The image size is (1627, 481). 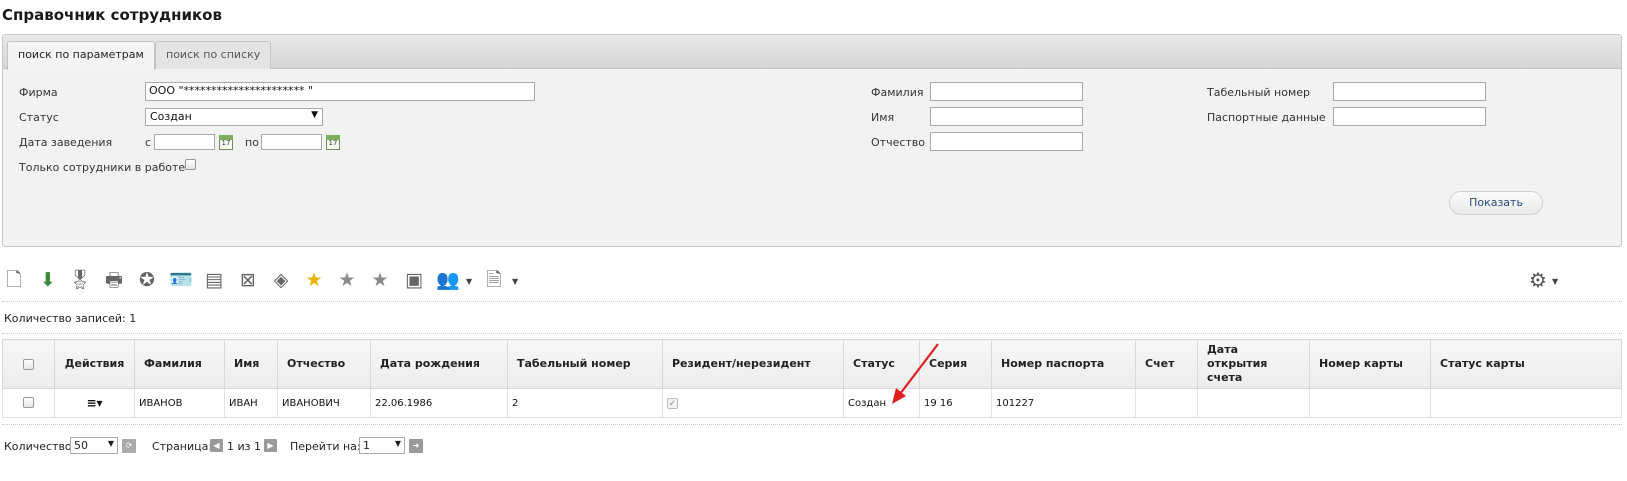 I want to click on award-check-icon: ✪, so click(x=147, y=280).